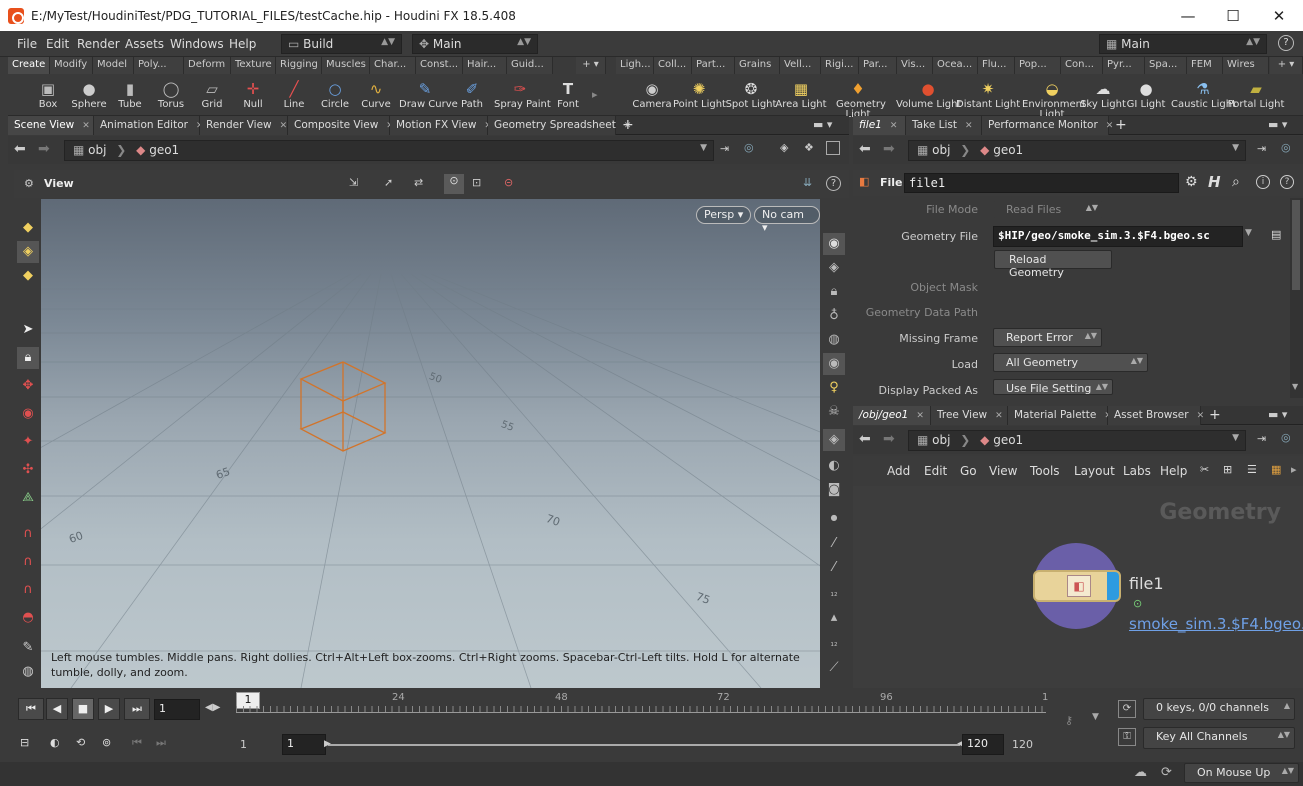 This screenshot has width=1303, height=786. Describe the element at coordinates (144, 44) in the screenshot. I see `menu-assets: Assets` at that location.